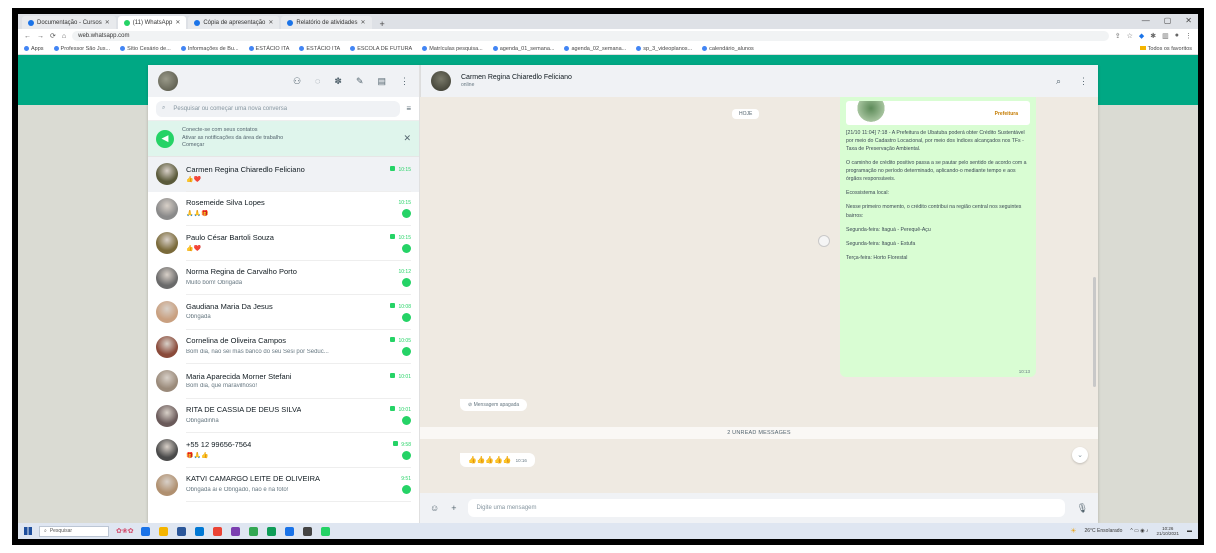 This screenshot has width=1216, height=553. Describe the element at coordinates (497, 460) in the screenshot. I see `incoming-message: 👍👍👍👍👍 10:16` at that location.